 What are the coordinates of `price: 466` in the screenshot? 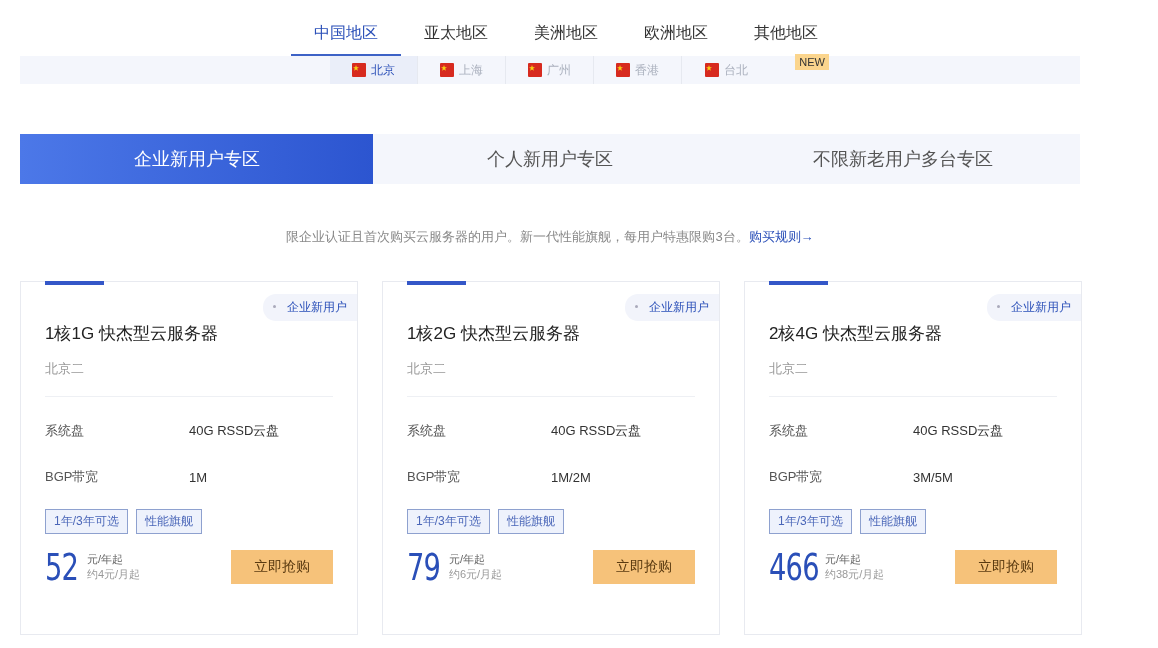 It's located at (794, 567).